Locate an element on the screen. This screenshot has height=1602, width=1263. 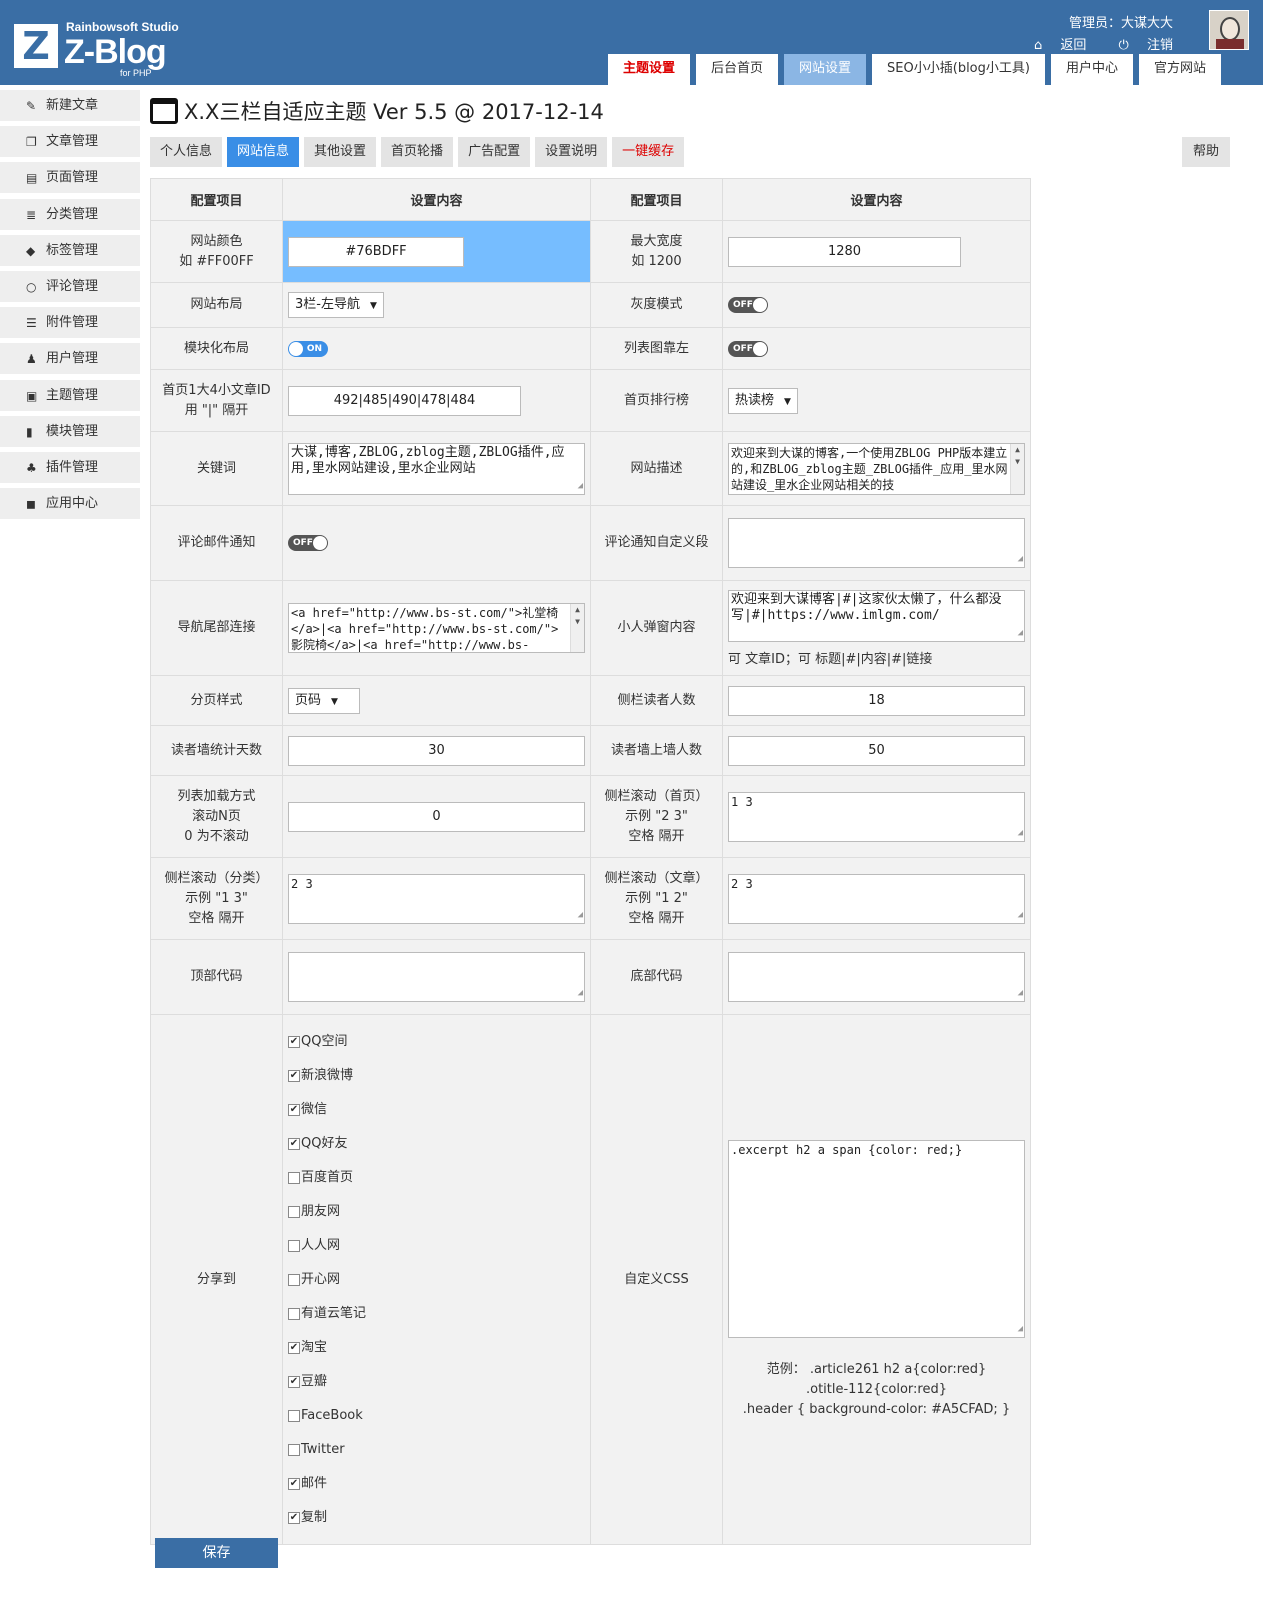
tab-site-settings: 网站设置 is located at coordinates (825, 69).